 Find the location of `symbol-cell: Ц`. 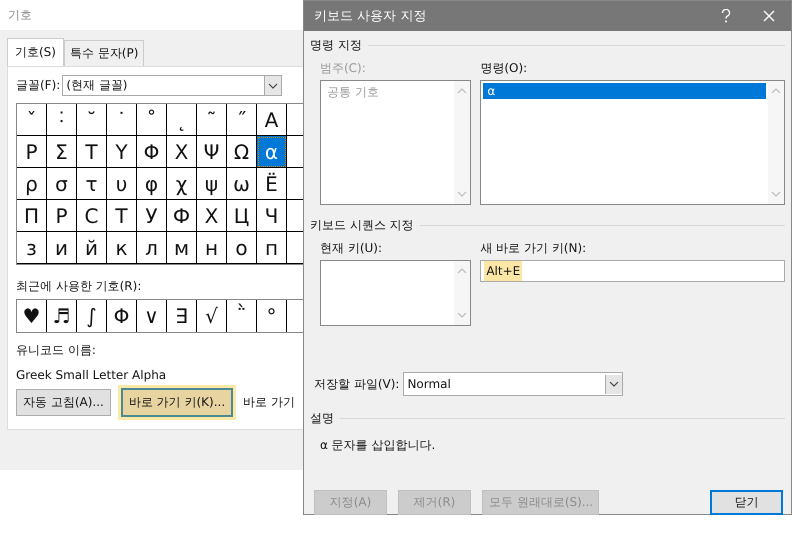

symbol-cell: Ц is located at coordinates (242, 216).